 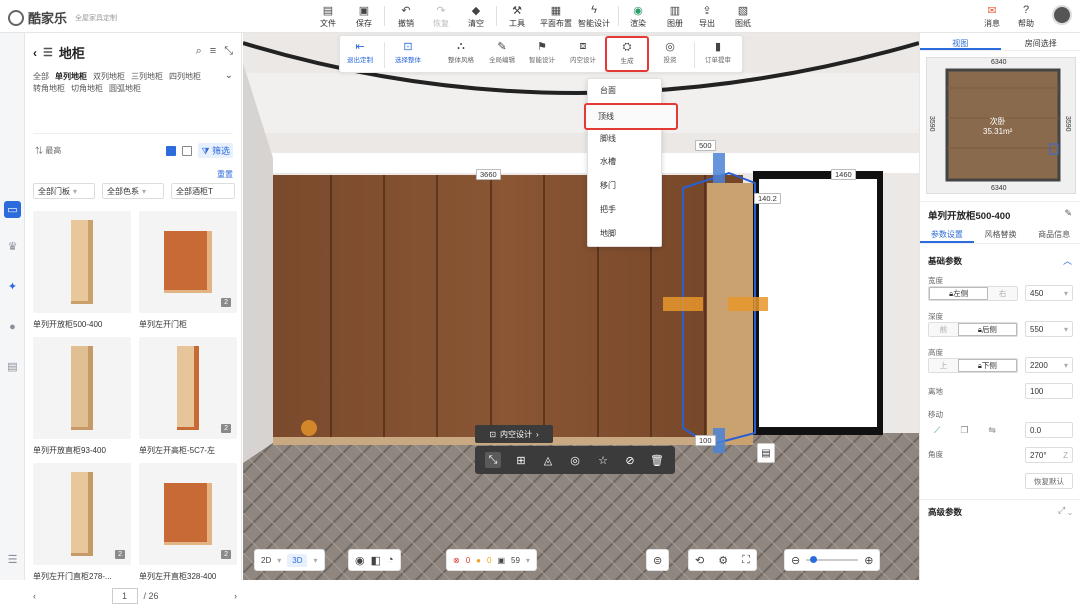 I want to click on save-button: ▣保存, so click(x=364, y=16).